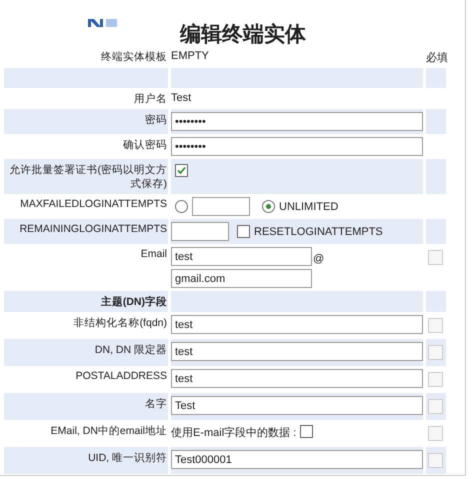 The image size is (474, 479). What do you see at coordinates (243, 34) in the screenshot?
I see `page-title: 编辑终端实体` at bounding box center [243, 34].